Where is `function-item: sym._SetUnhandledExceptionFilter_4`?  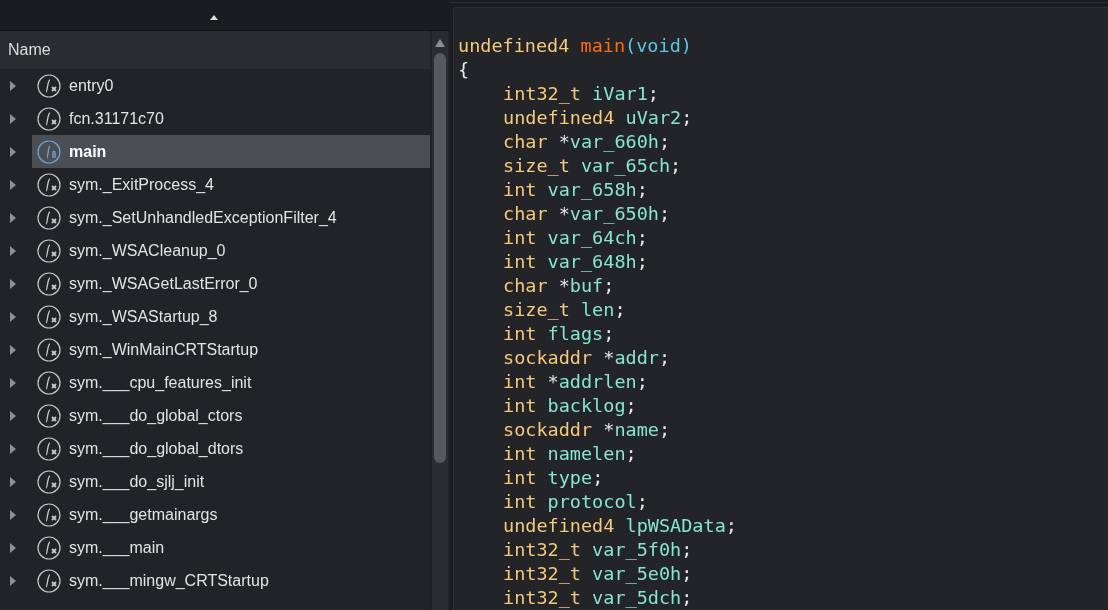 function-item: sym._SetUnhandledExceptionFilter_4 is located at coordinates (231, 217).